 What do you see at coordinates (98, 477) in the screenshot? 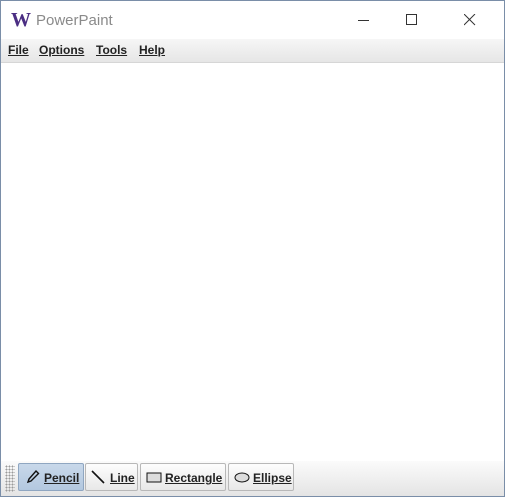
I see `line-icon` at bounding box center [98, 477].